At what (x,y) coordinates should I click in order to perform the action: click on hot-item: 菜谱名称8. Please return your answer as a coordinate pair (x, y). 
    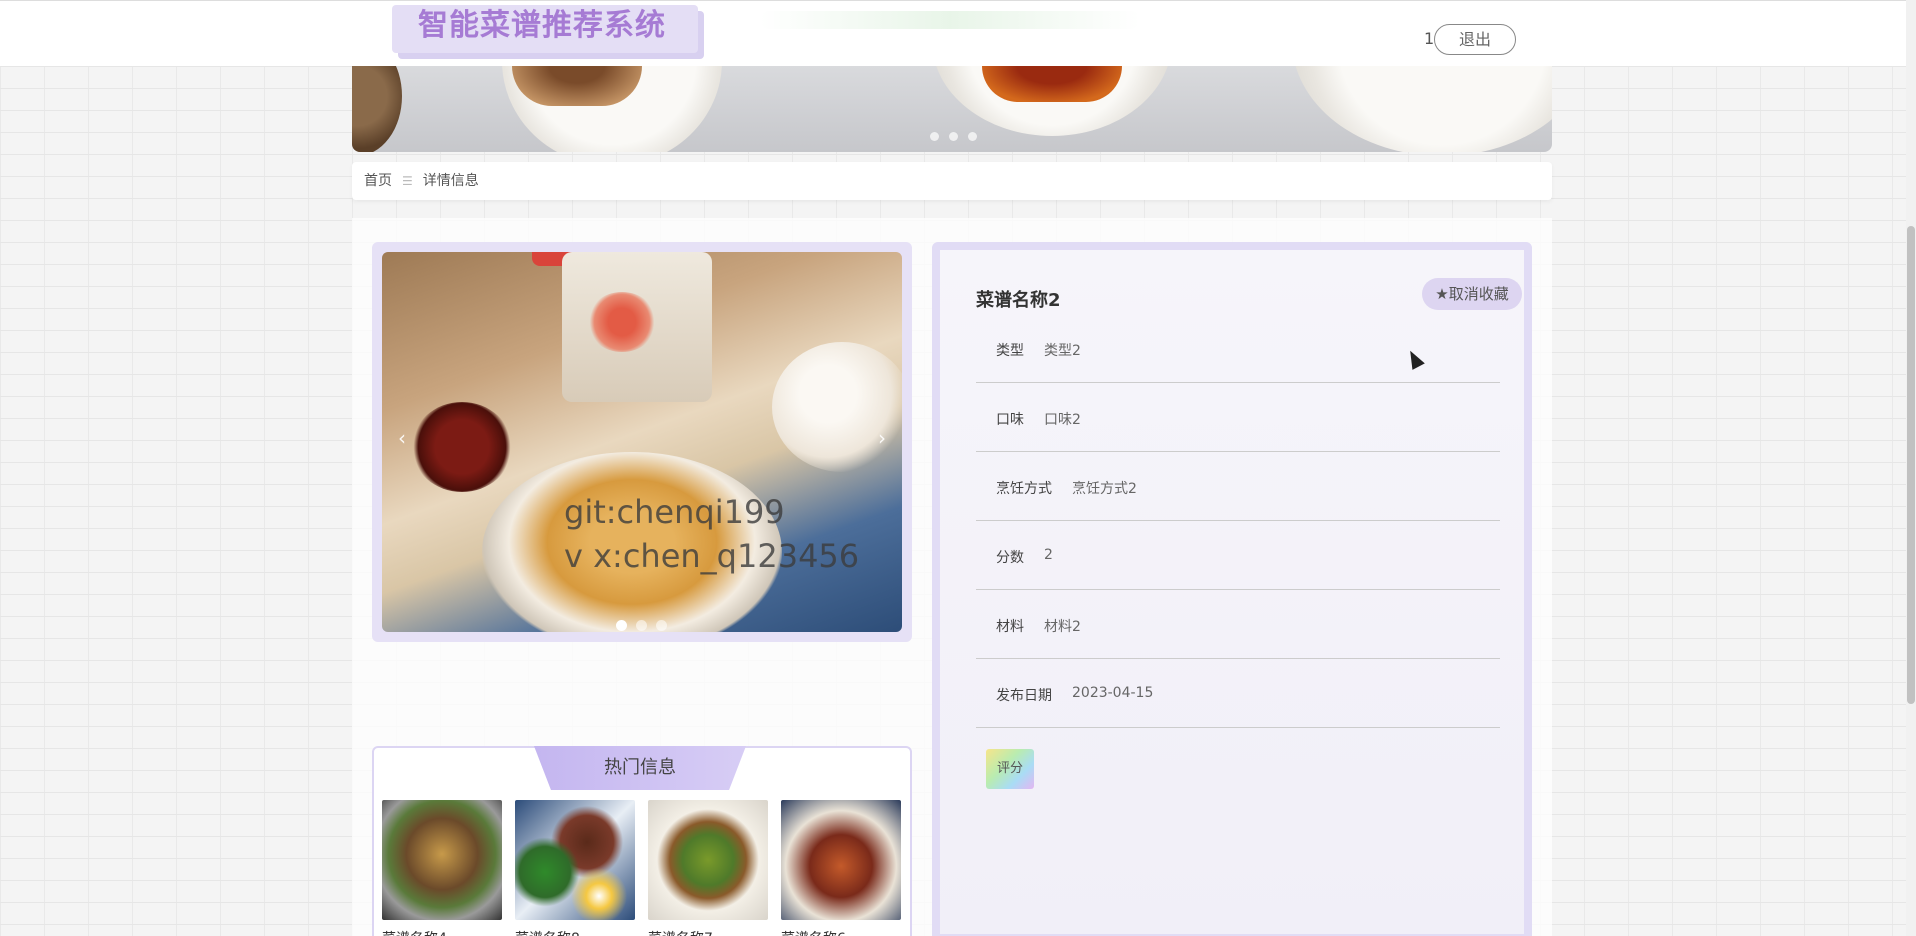
    Looking at the image, I should click on (575, 868).